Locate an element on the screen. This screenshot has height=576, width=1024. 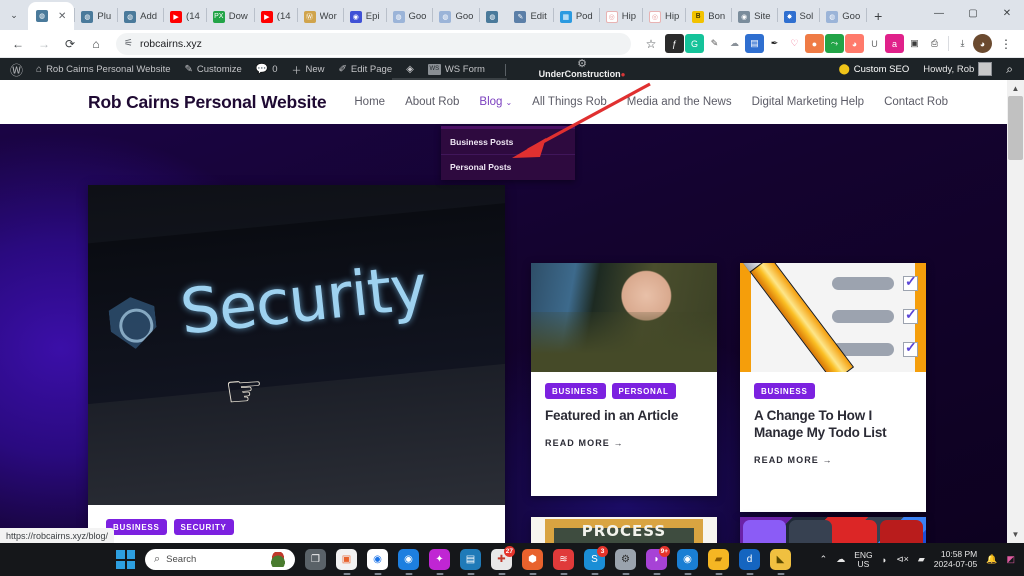
chrome-icon: ◉ is located at coordinates (377, 559).